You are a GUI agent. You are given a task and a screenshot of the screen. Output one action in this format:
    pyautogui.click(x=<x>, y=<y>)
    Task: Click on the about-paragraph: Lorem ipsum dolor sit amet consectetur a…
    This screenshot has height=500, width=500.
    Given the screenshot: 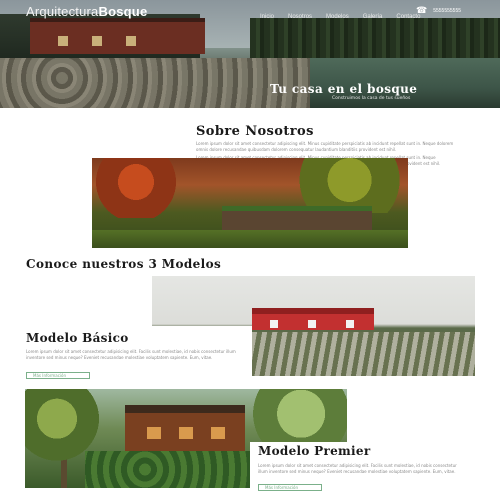 What is the action you would take?
    pyautogui.click(x=325, y=146)
    